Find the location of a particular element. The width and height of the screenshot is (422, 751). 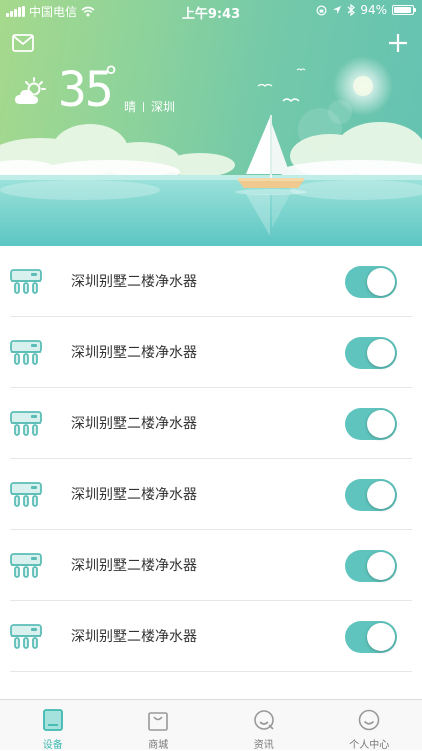

partly-cloudy-icon is located at coordinates (31, 91).